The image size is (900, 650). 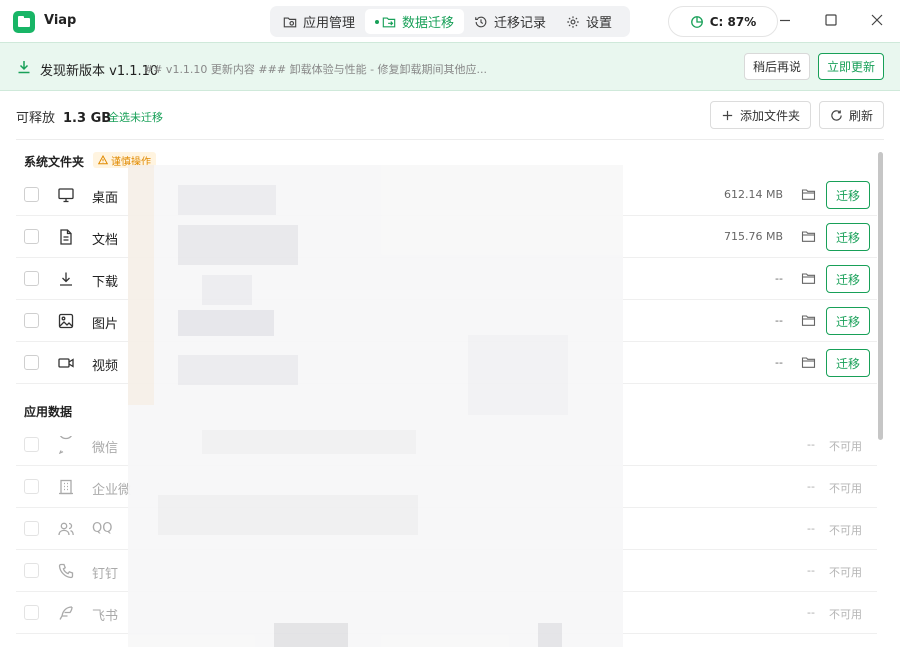 What do you see at coordinates (105, 448) in the screenshot?
I see `row-label: 微信` at bounding box center [105, 448].